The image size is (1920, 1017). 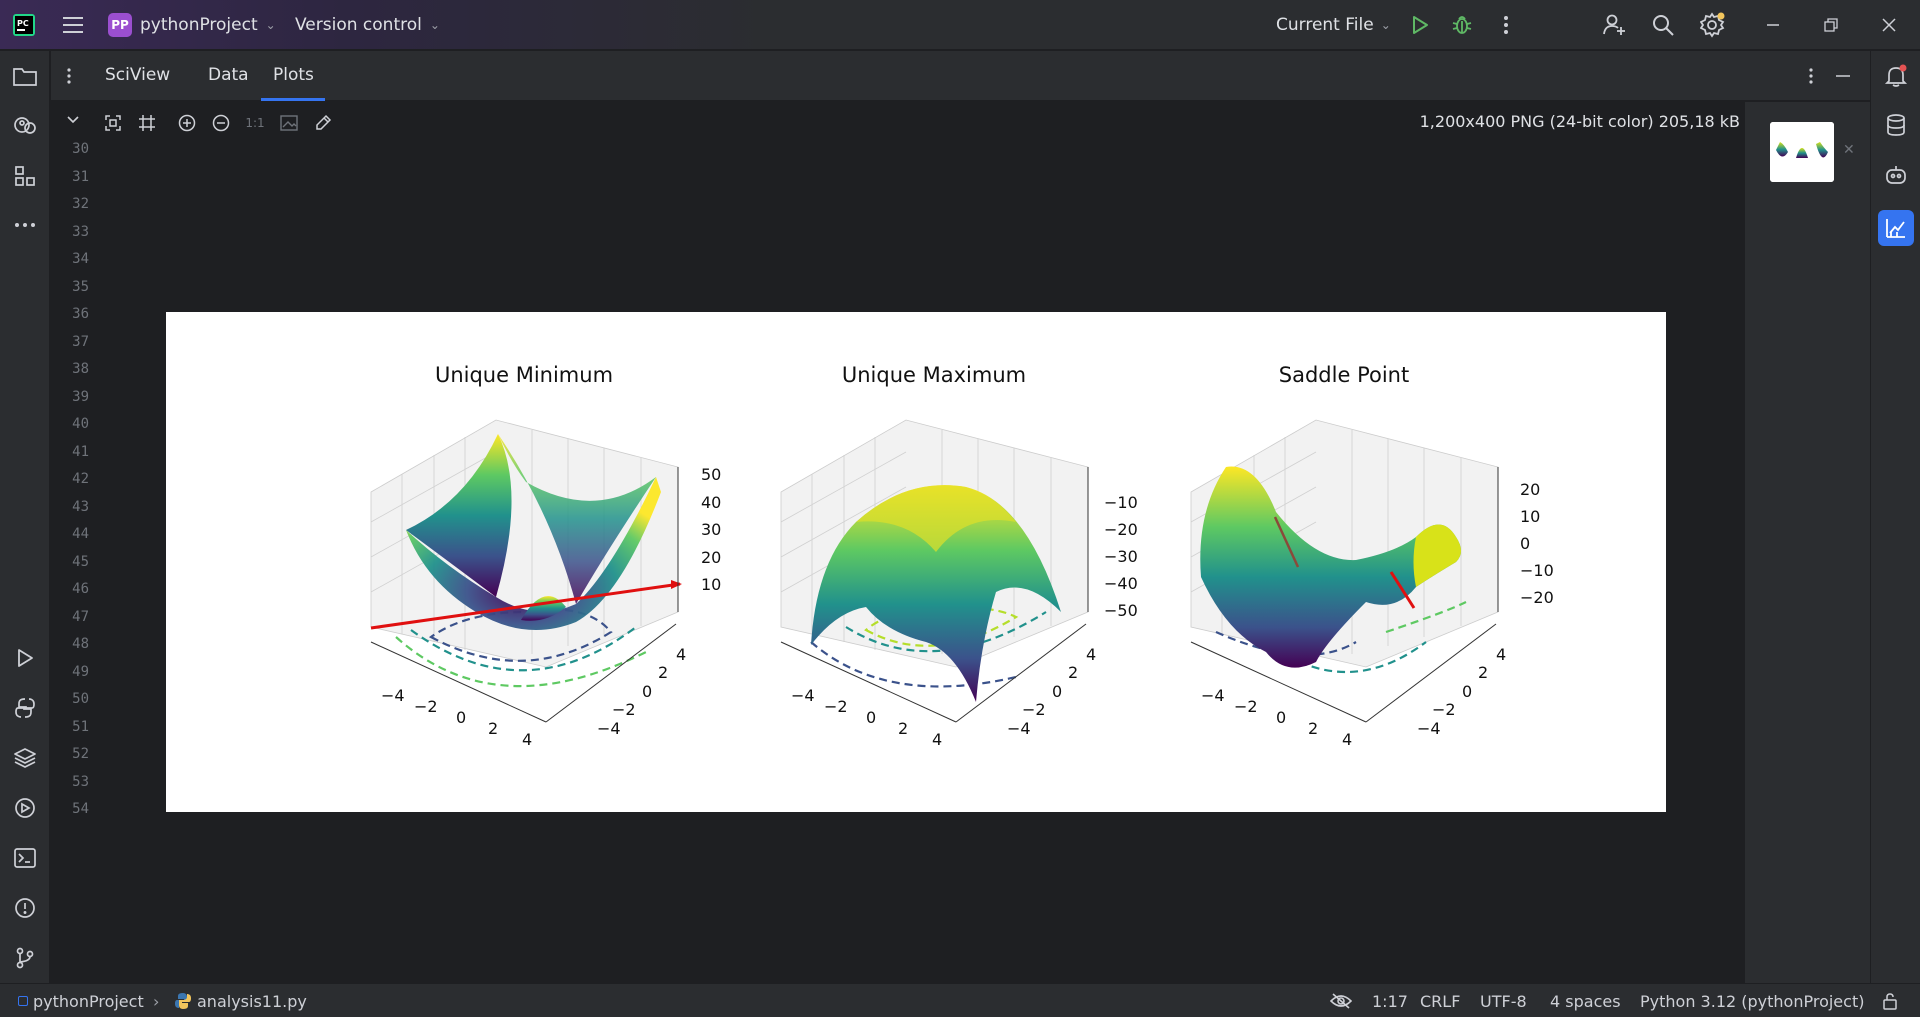 What do you see at coordinates (1843, 76) in the screenshot?
I see `hide-panel-icon` at bounding box center [1843, 76].